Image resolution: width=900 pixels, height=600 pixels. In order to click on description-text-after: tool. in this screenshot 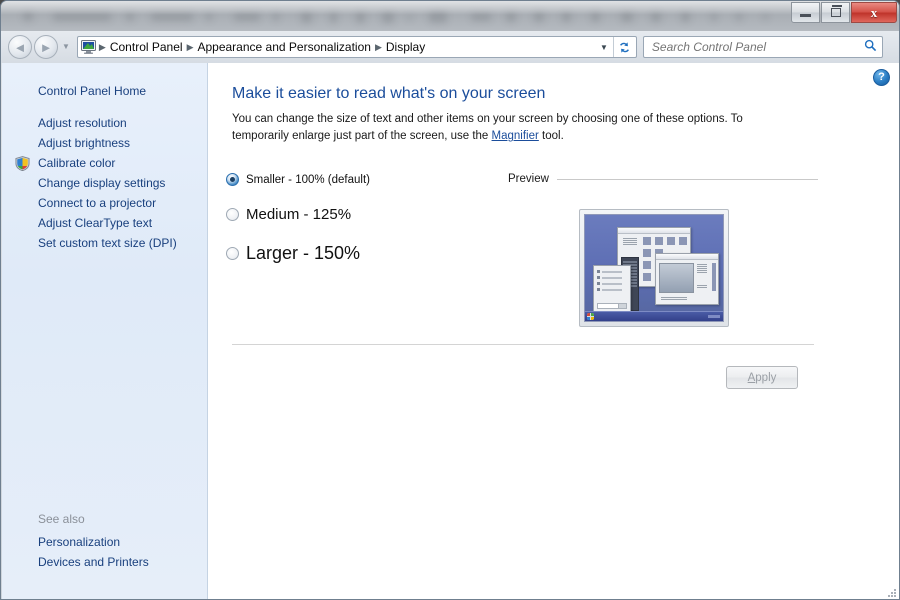, I will do `click(551, 136)`.